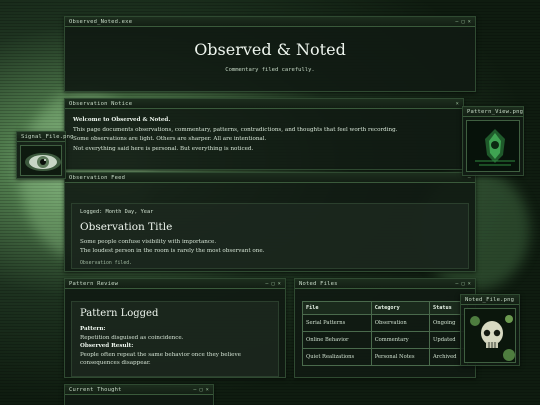 Image resolution: width=540 pixels, height=405 pixels. I want to click on signal-file-window: Signal_File.png, so click(44, 155).